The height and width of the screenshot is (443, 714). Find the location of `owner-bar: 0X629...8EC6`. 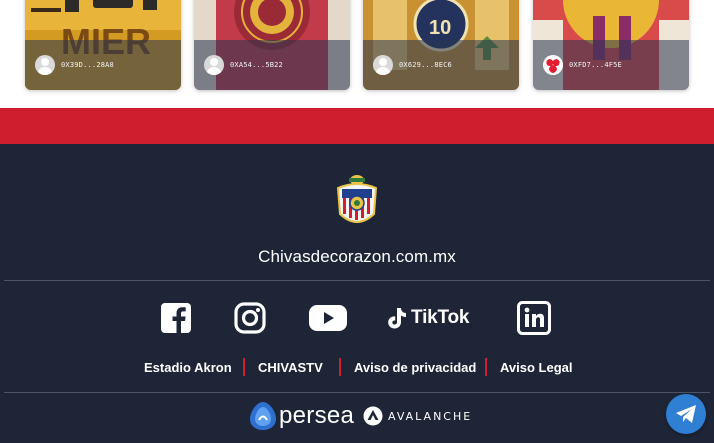

owner-bar: 0X629...8EC6 is located at coordinates (441, 65).